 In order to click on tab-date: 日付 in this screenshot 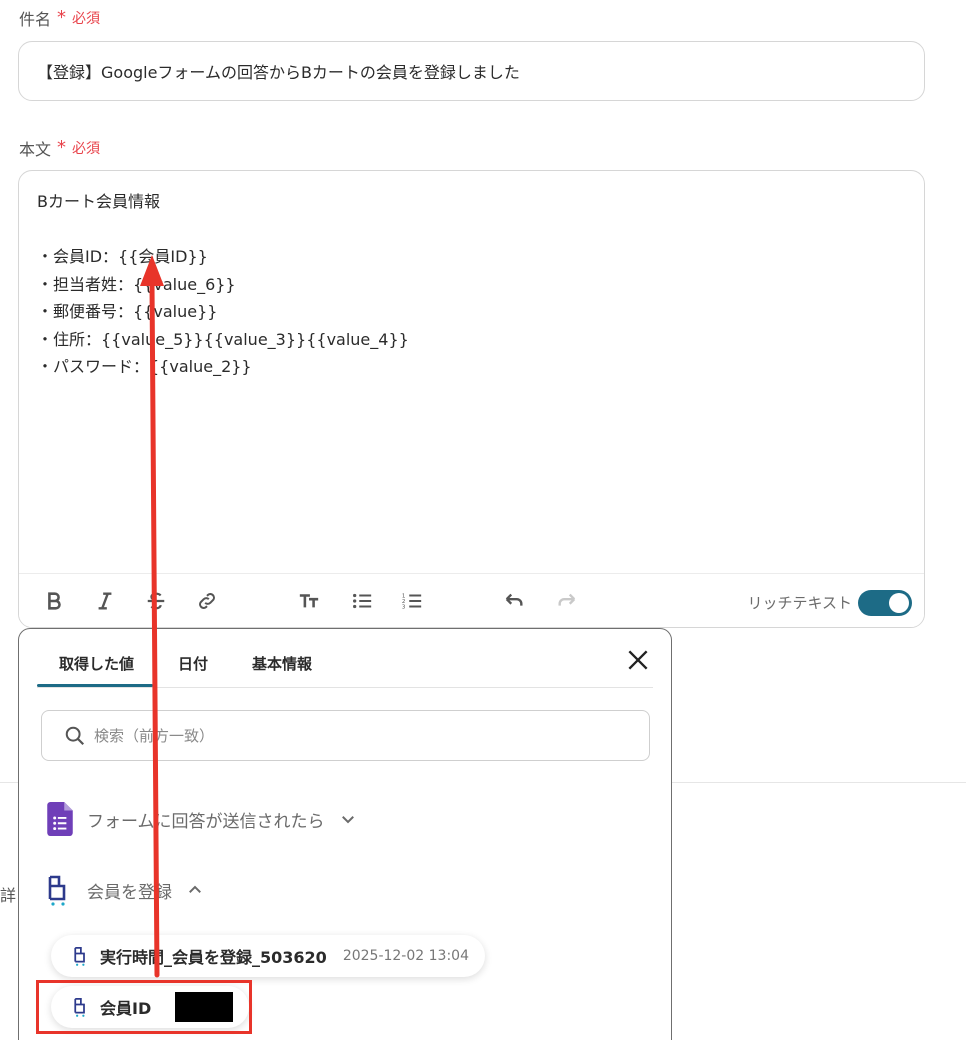, I will do `click(193, 663)`.